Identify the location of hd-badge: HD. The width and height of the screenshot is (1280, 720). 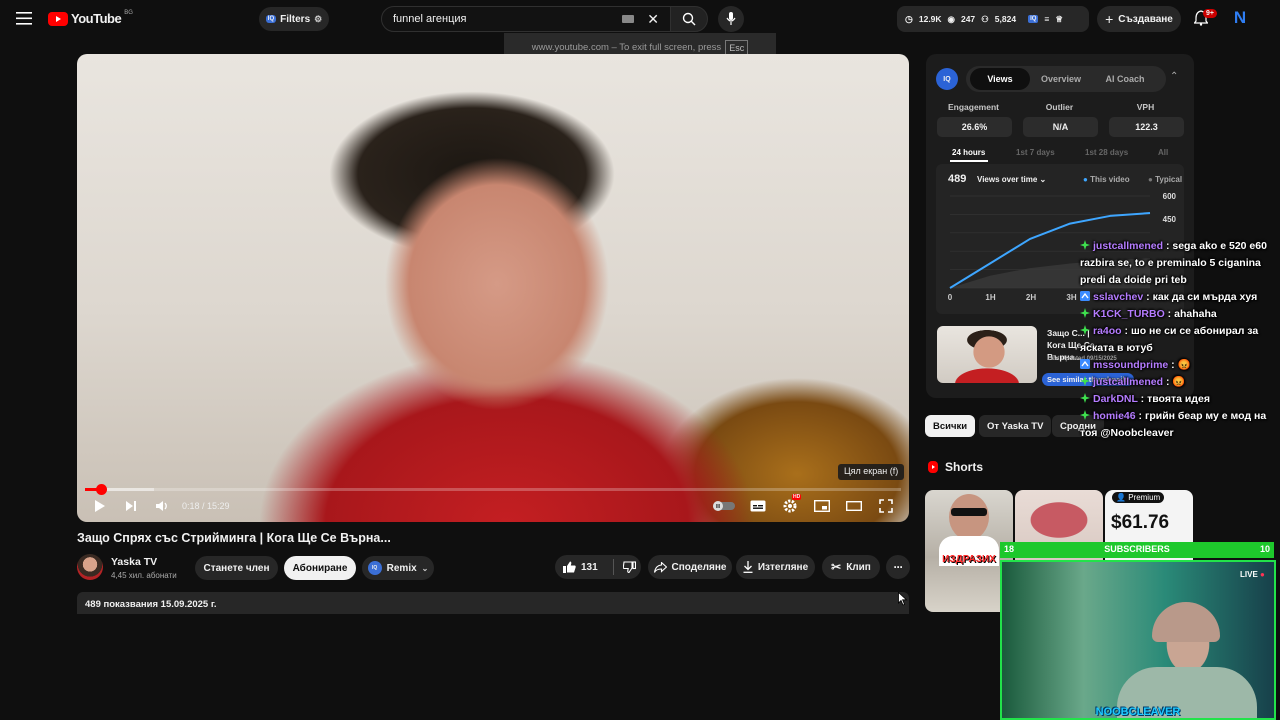
(797, 497).